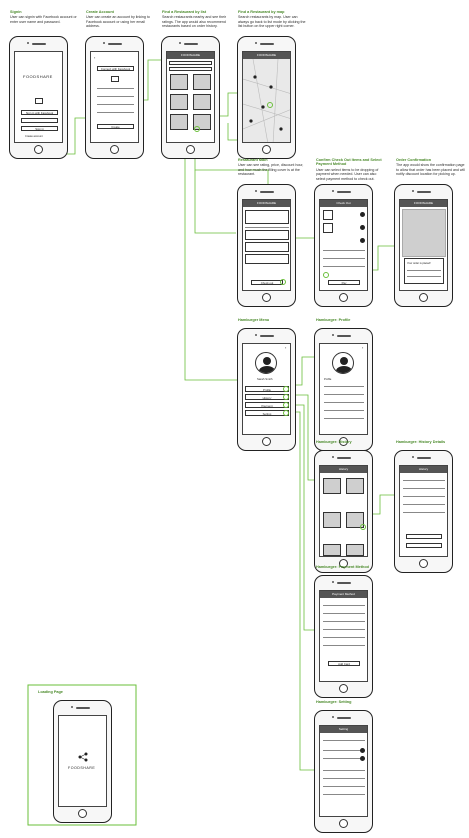 The width and height of the screenshot is (469, 838). I want to click on history-header: History, so click(343, 469).